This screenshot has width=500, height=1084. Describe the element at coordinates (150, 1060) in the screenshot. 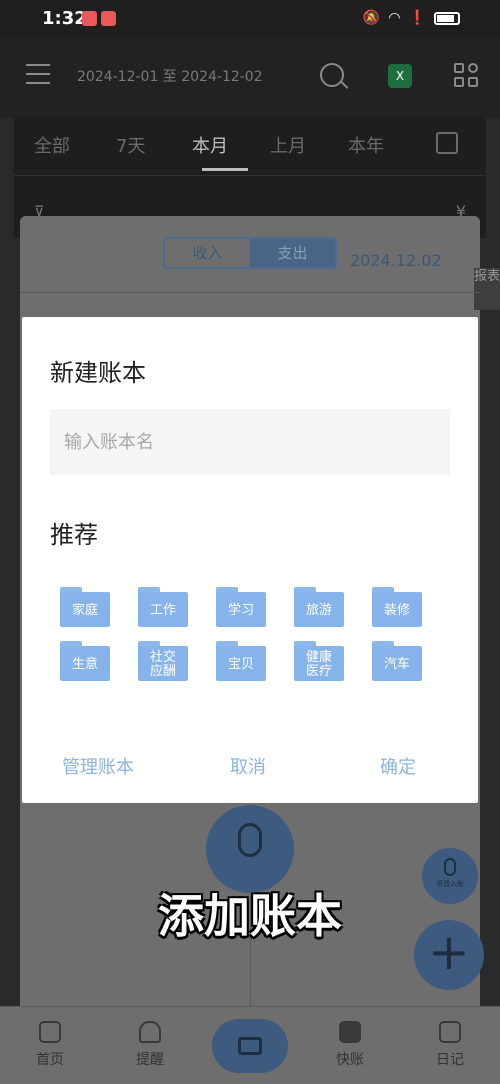

I see `nav-remind-label: 提醒` at that location.